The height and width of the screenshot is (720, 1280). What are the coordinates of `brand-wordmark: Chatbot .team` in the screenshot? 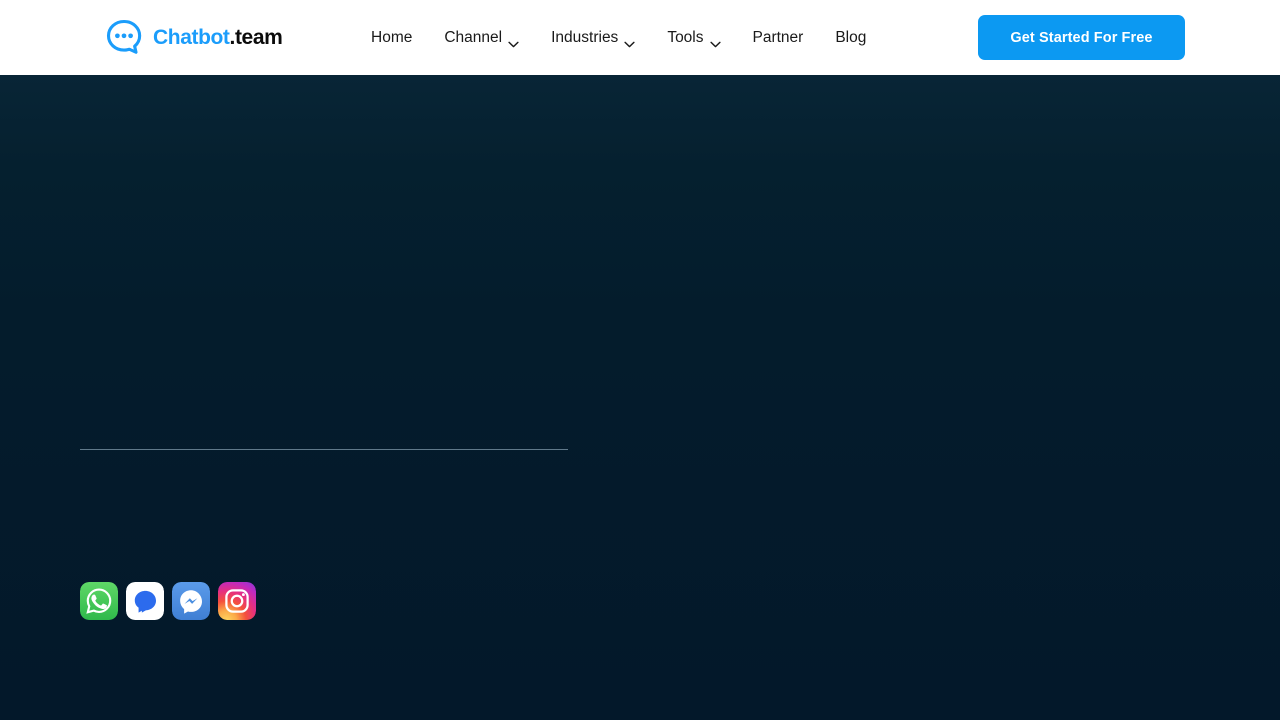 It's located at (218, 37).